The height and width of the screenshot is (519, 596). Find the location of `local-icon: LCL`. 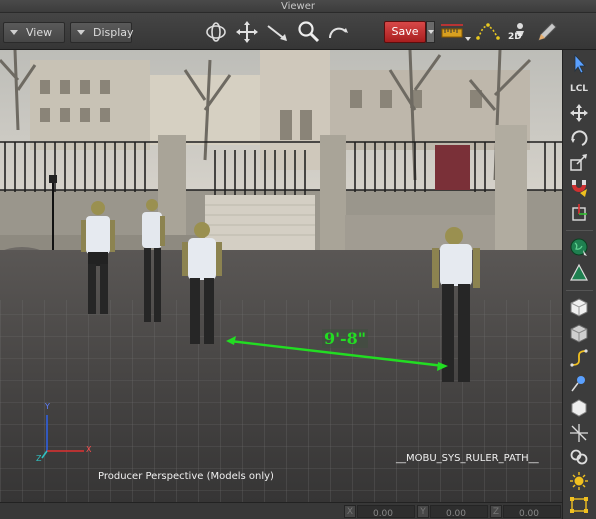

local-icon: LCL is located at coordinates (579, 89).